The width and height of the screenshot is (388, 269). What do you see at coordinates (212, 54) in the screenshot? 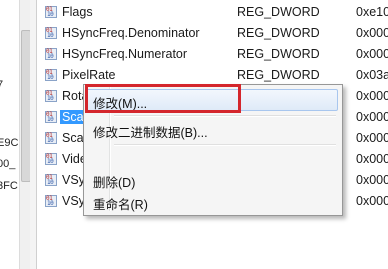
I see `value-row: HSyncFreq.Numerator REG_DWORD 0x000` at bounding box center [212, 54].